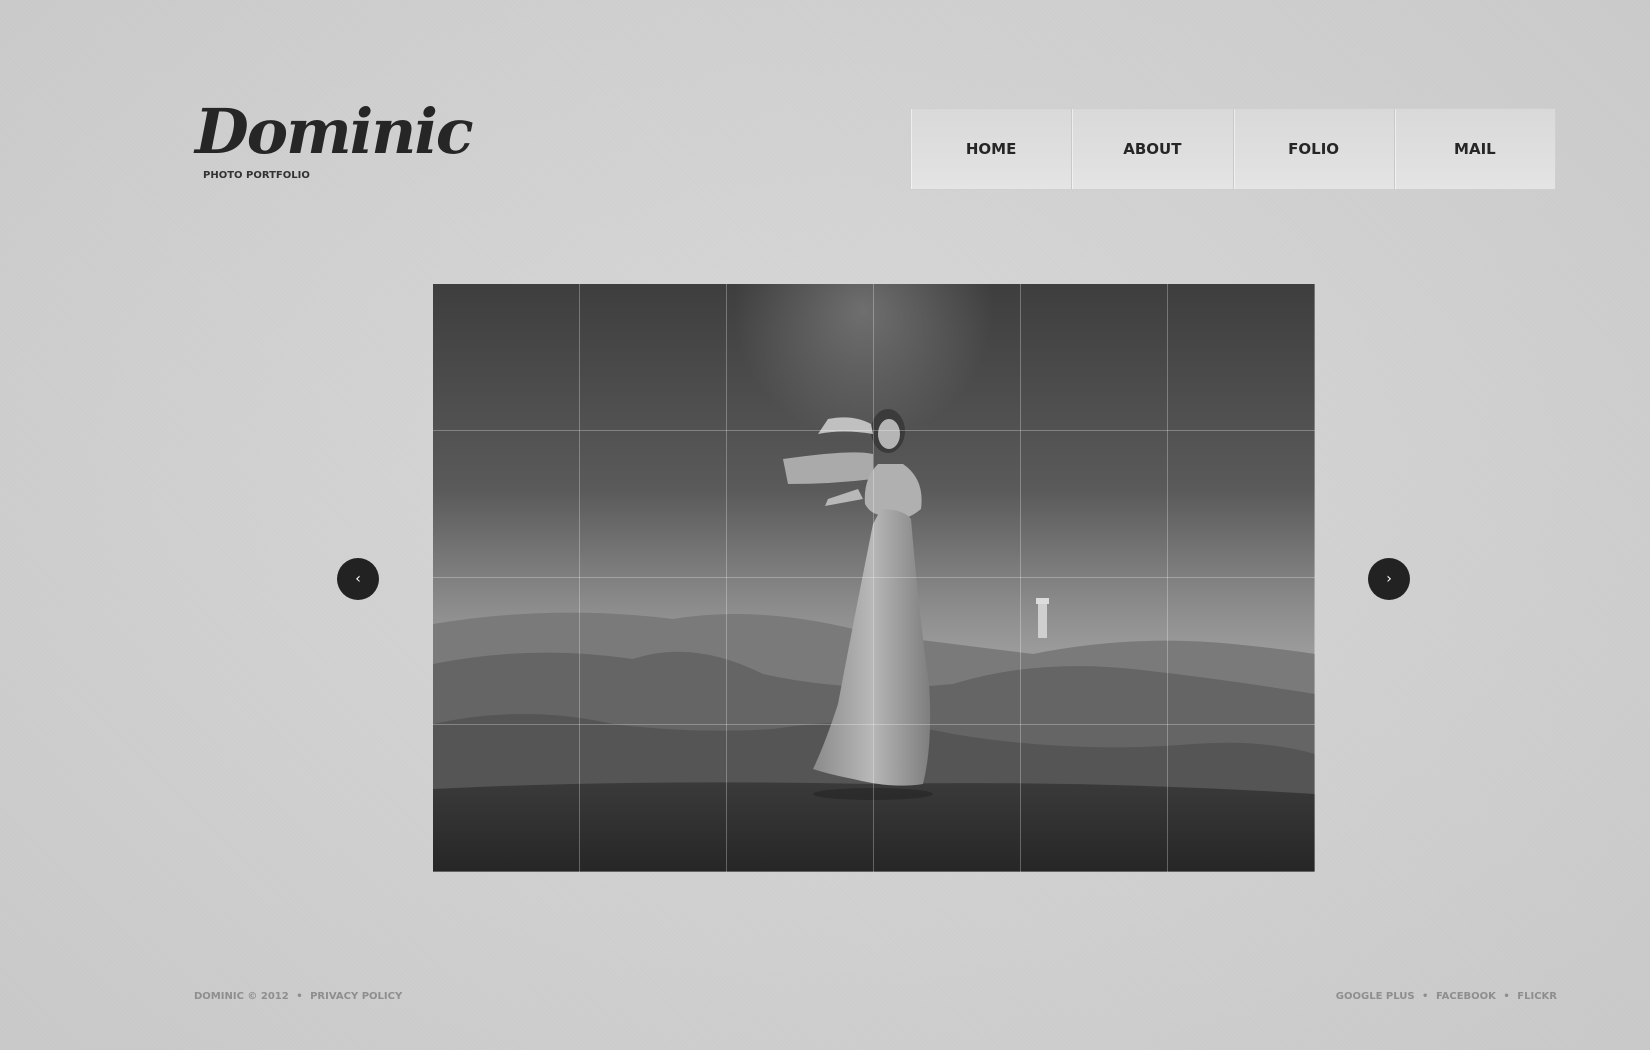 The image size is (1650, 1050). What do you see at coordinates (1153, 149) in the screenshot?
I see `nav-item-about: ABOUT` at bounding box center [1153, 149].